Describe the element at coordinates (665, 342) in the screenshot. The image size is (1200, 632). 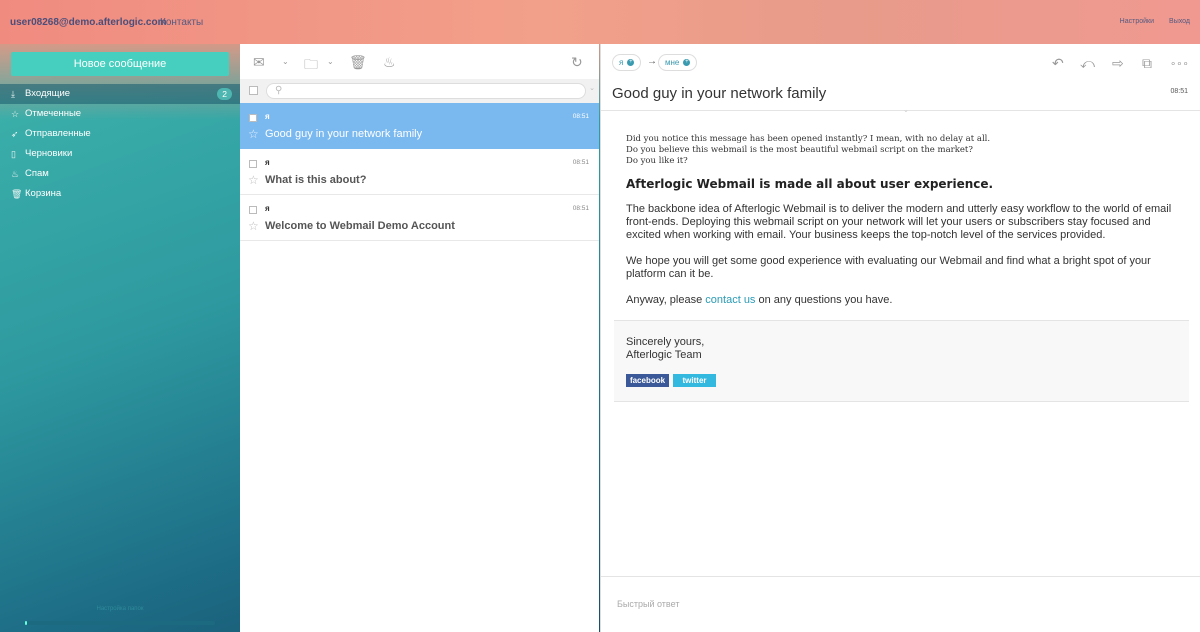
I see `signature-line: Sincerely yours,` at that location.